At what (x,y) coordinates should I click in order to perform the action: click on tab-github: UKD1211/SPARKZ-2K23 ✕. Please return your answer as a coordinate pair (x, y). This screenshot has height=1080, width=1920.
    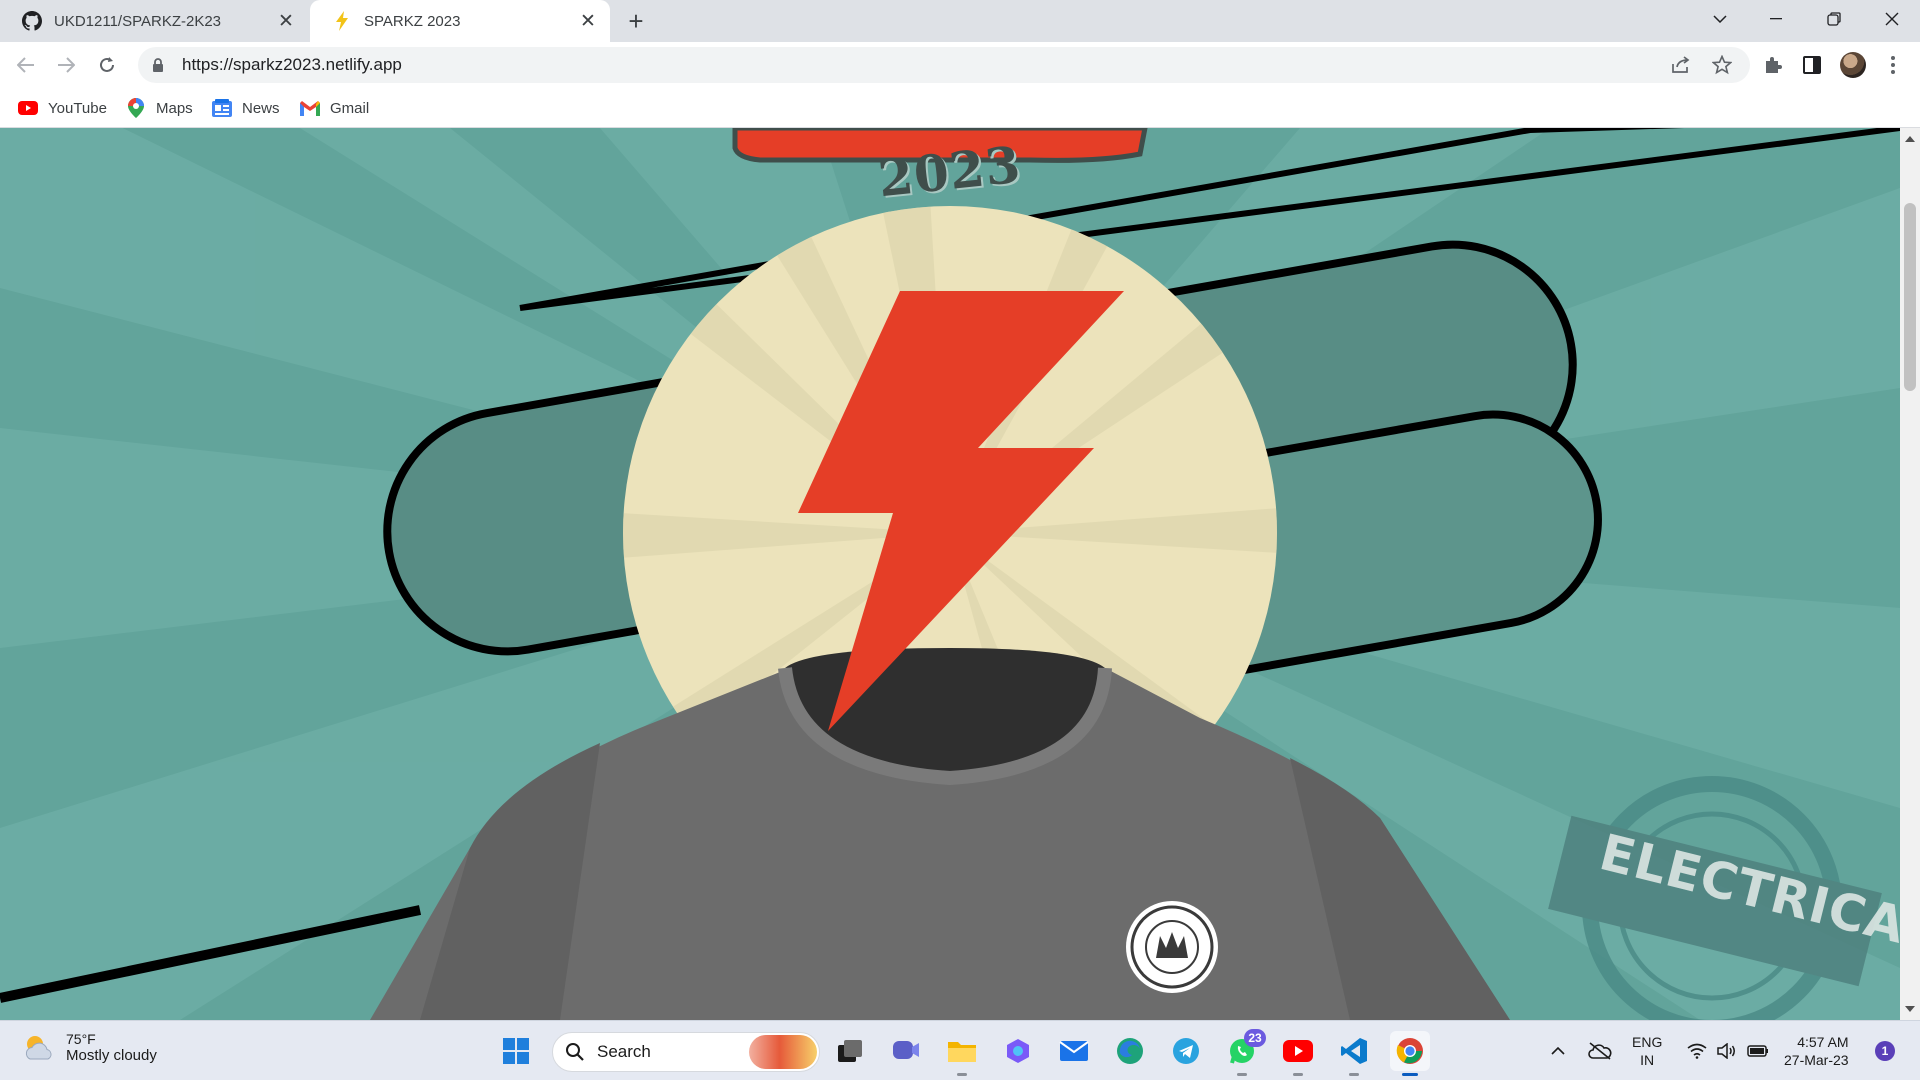
    Looking at the image, I should click on (154, 21).